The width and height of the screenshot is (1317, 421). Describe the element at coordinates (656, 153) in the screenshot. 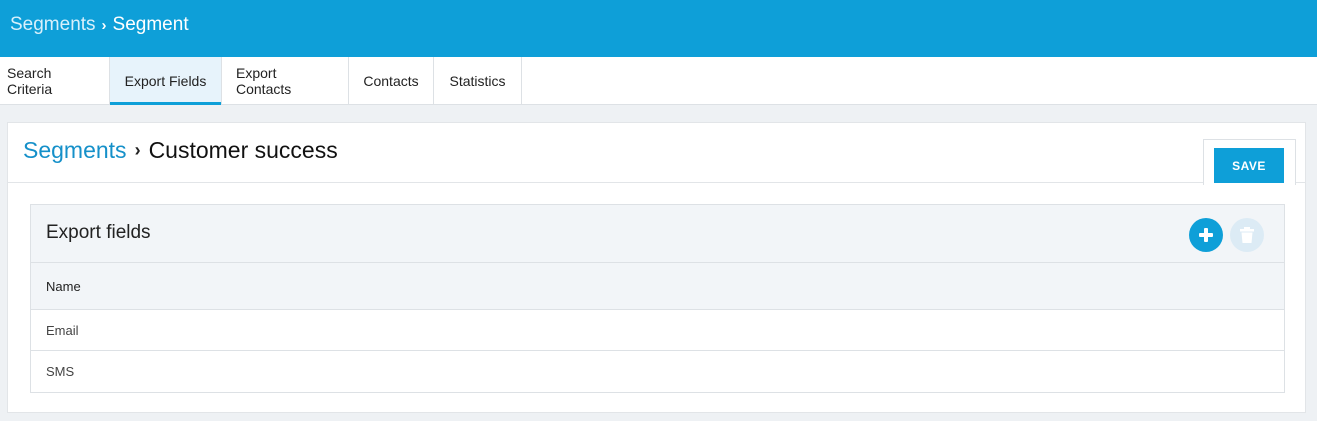

I see `card-header: Segments › Customer success` at that location.